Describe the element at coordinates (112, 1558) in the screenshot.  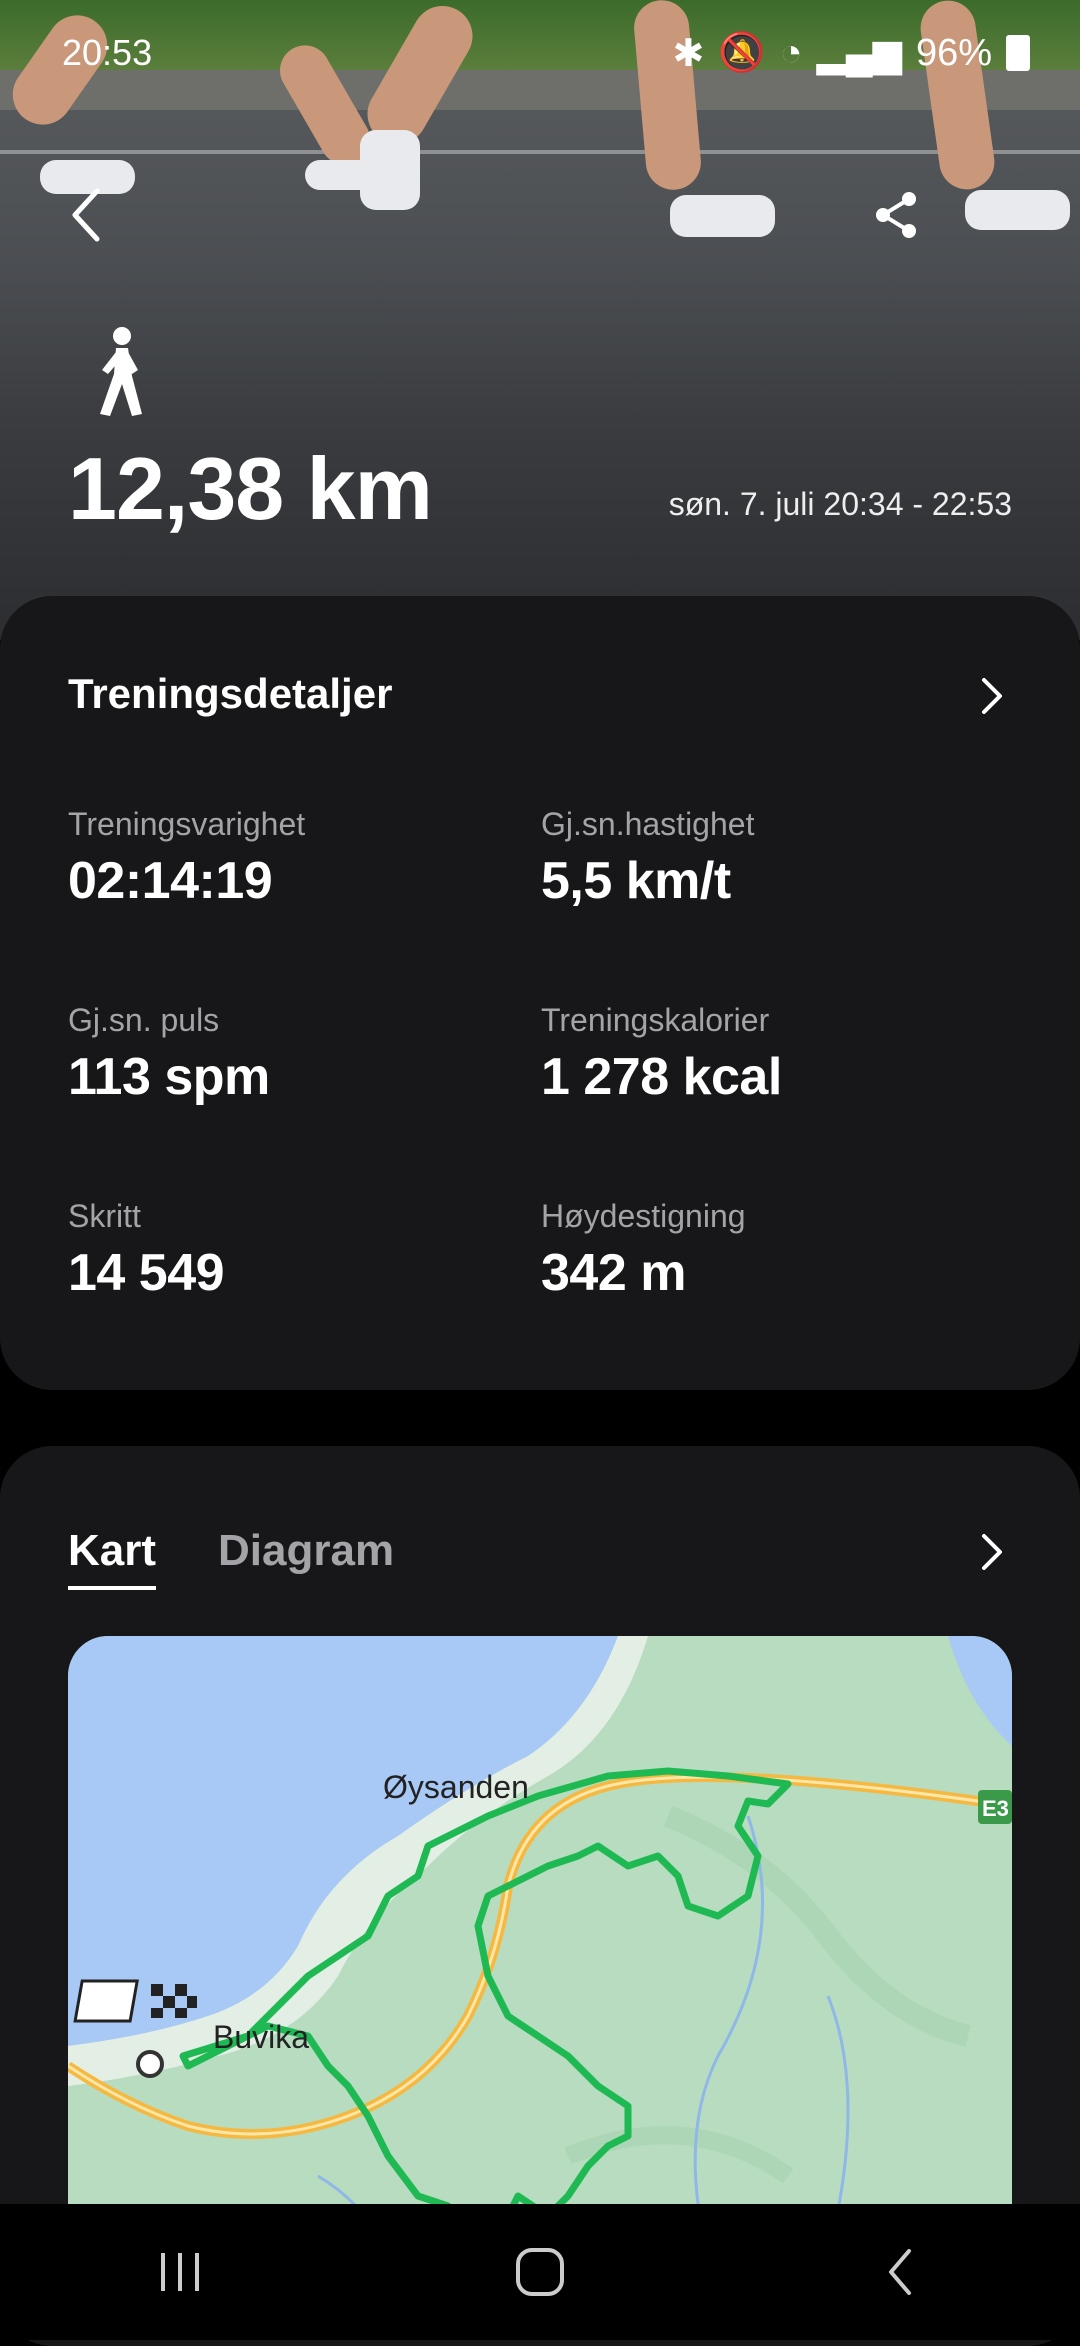
I see `tab-map: Kart` at that location.